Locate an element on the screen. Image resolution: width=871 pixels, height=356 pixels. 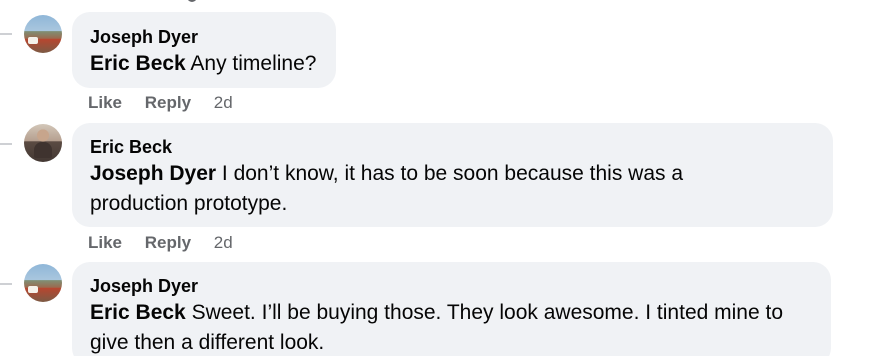
comment-body: Eric Beck Any timeline? is located at coordinates (204, 64).